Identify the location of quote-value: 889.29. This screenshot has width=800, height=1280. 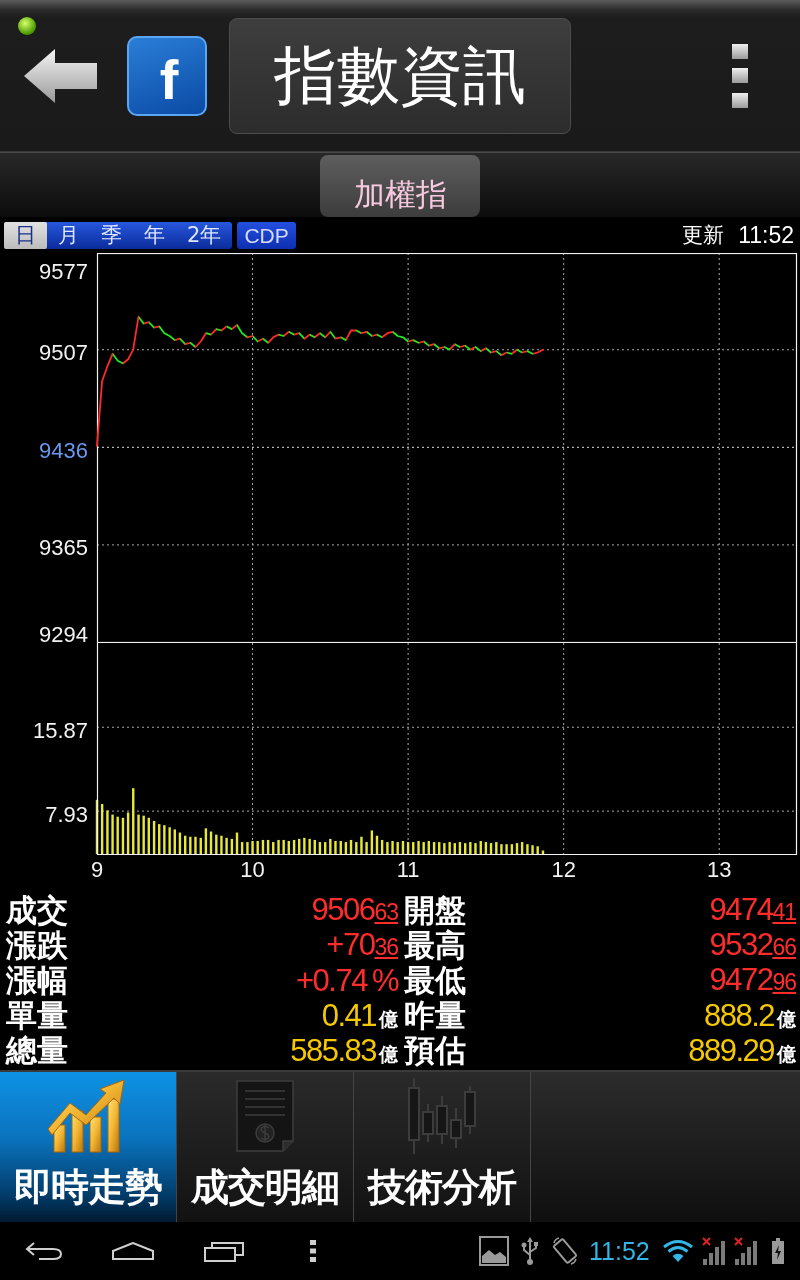
(731, 1050).